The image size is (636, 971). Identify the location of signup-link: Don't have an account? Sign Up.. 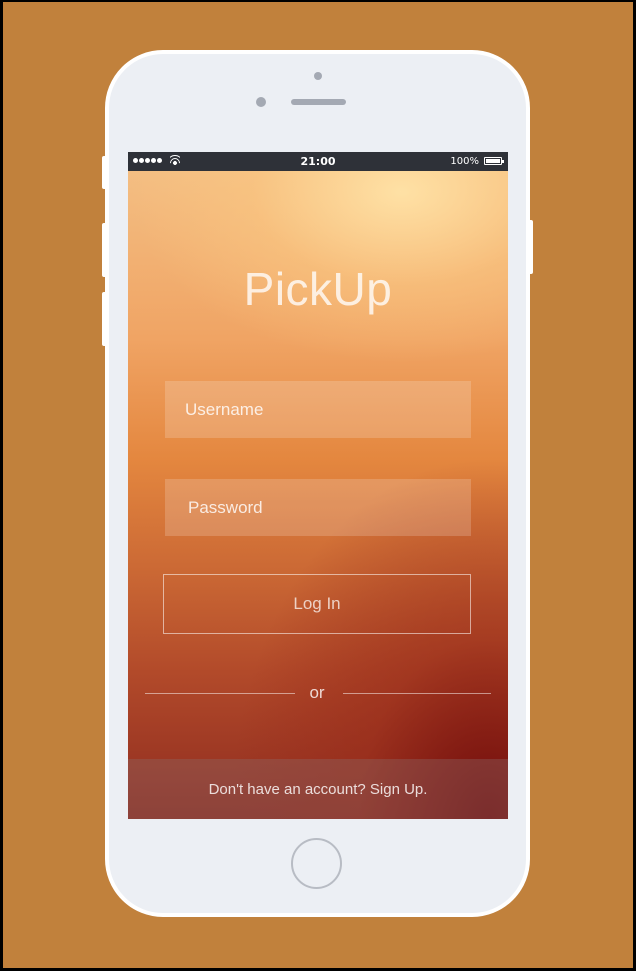
(318, 789).